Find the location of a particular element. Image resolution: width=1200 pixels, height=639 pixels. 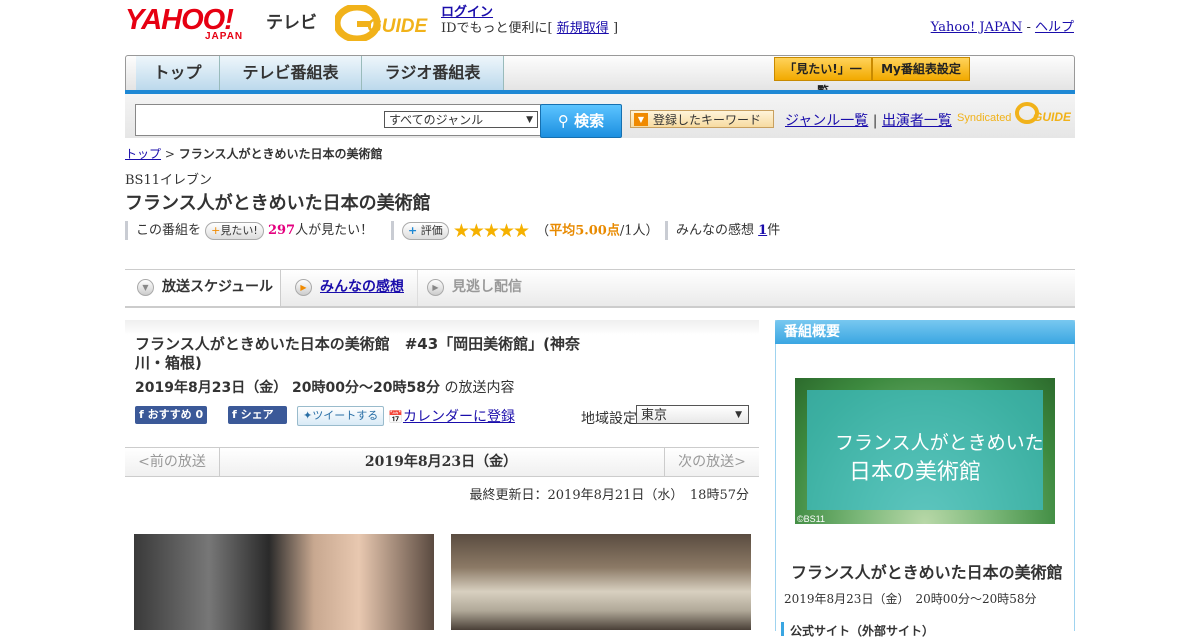

performer-list-link: 出演者一覧 is located at coordinates (917, 121).